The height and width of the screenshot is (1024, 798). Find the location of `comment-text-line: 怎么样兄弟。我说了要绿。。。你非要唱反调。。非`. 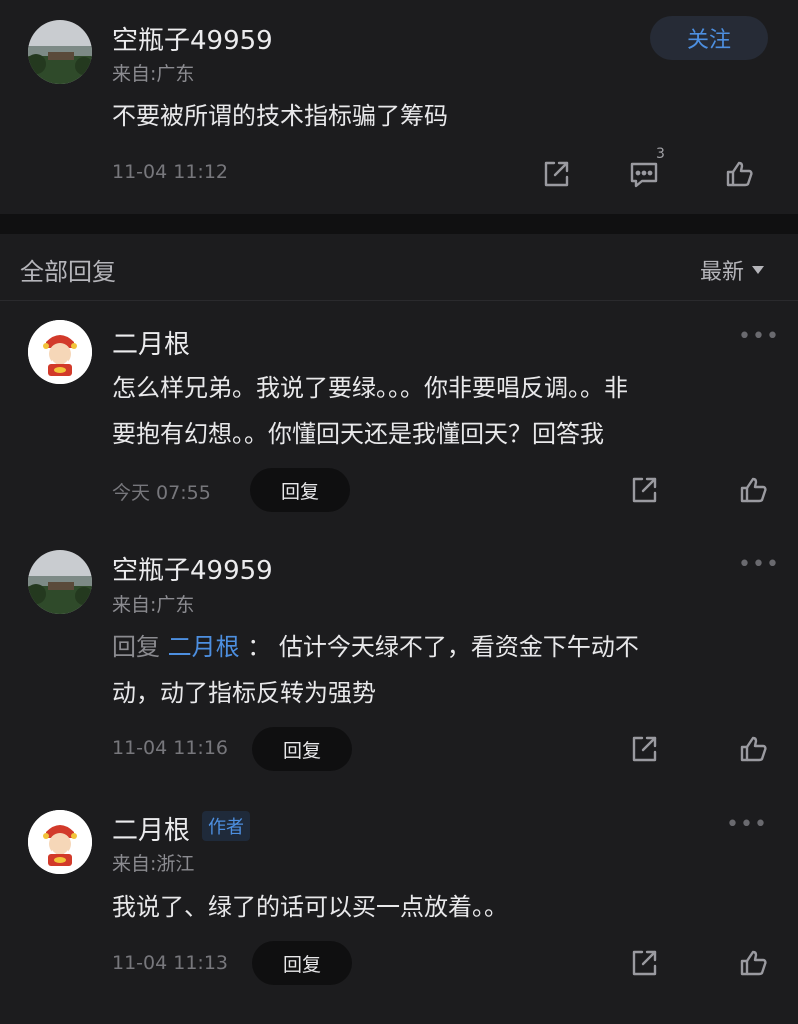

comment-text-line: 怎么样兄弟。我说了要绿。。。你非要唱反调。。非 is located at coordinates (370, 388).